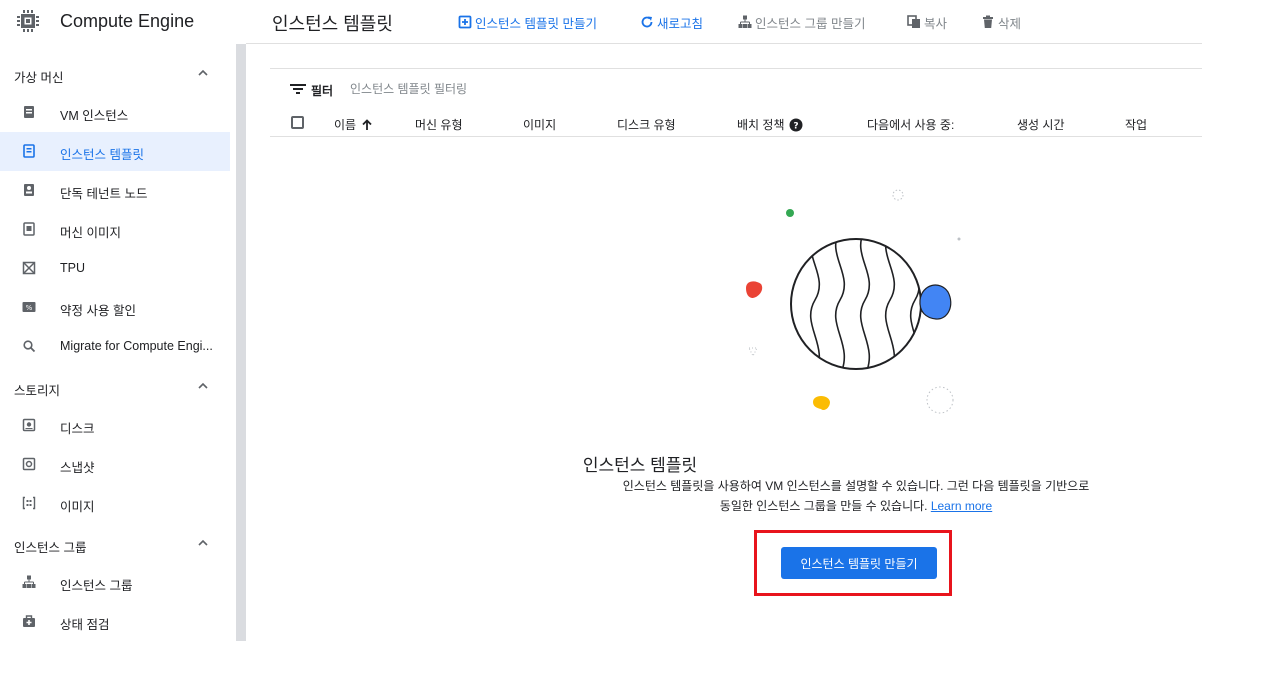 This screenshot has width=1280, height=676. I want to click on create-template-label: 인스턴스 템플릿 만들기, so click(536, 23).